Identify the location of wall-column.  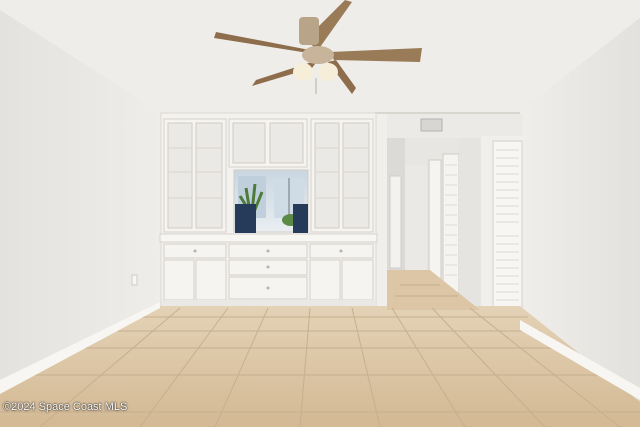
(381, 212).